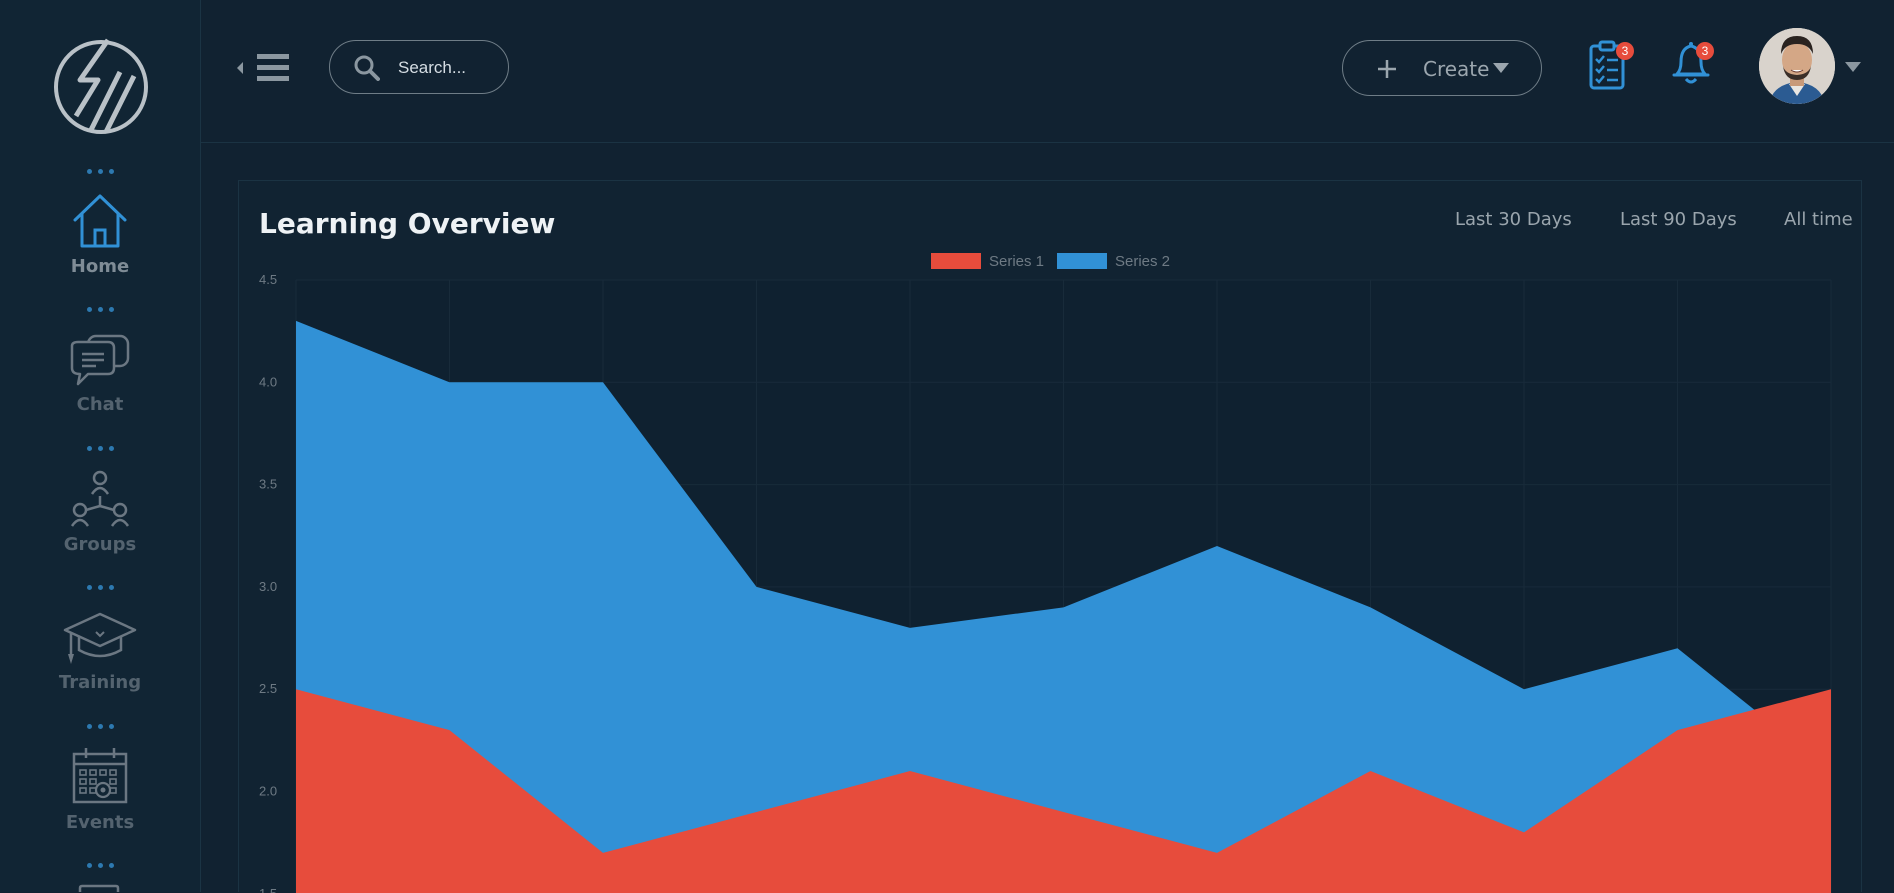 The width and height of the screenshot is (1894, 893). What do you see at coordinates (101, 86) in the screenshot?
I see `brand-logo` at bounding box center [101, 86].